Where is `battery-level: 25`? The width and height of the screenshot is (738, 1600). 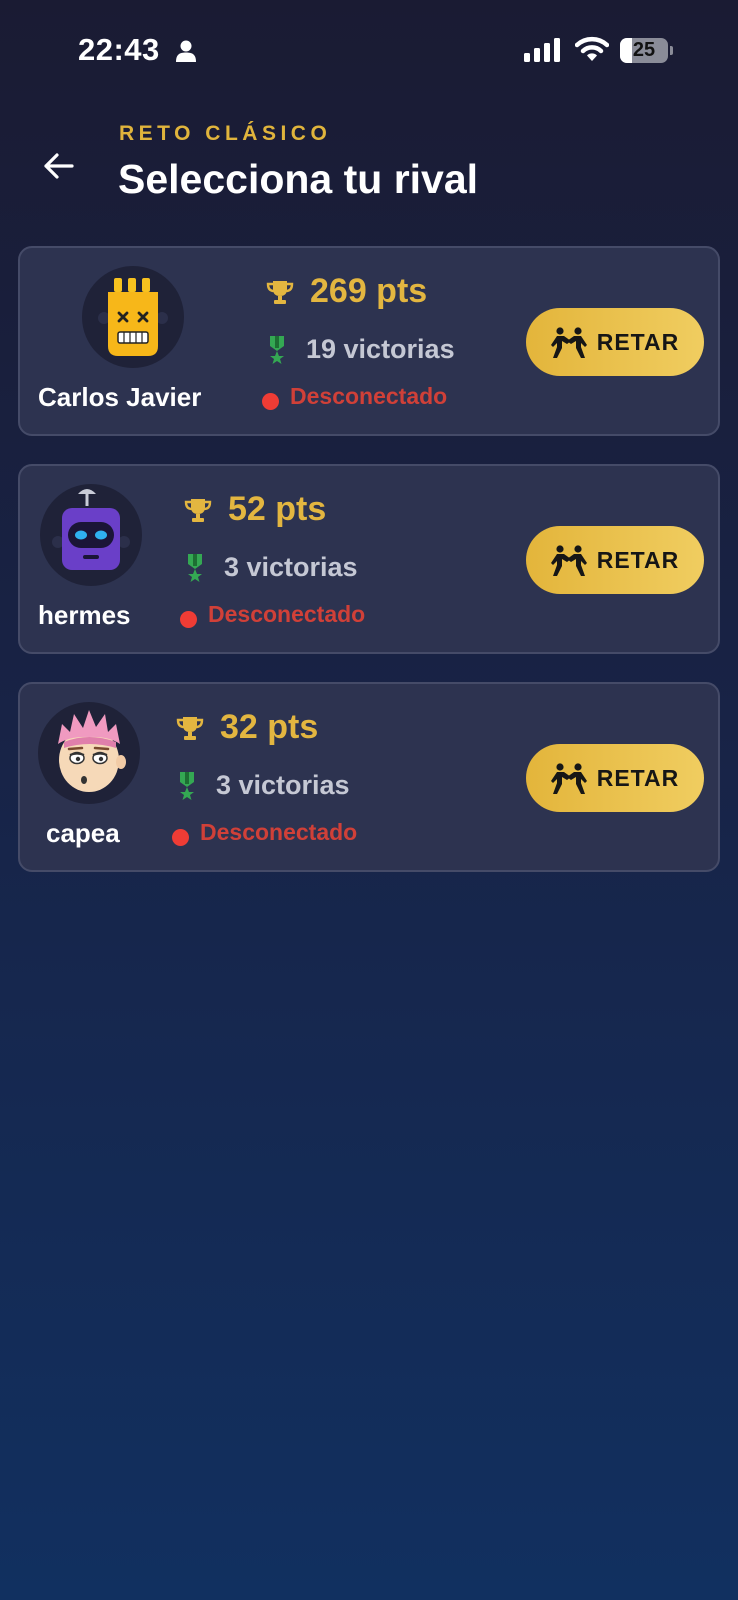
battery-level: 25 is located at coordinates (644, 50).